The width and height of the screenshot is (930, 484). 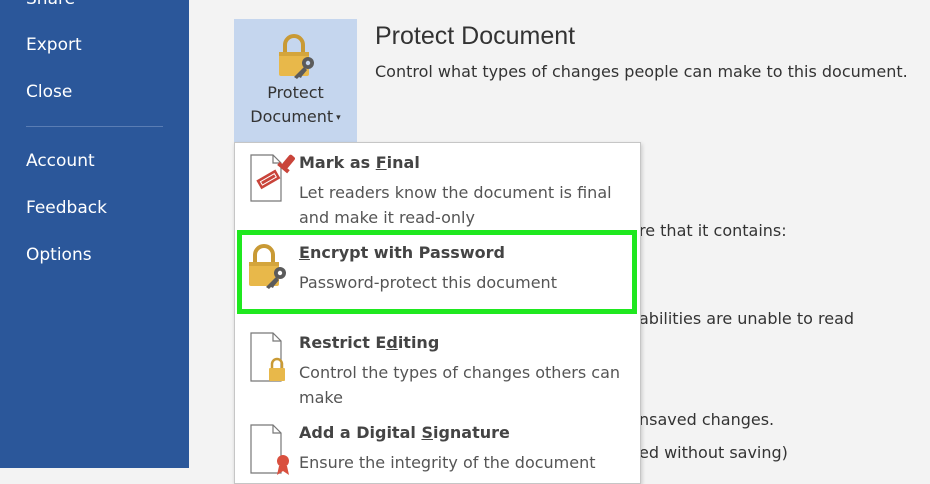 What do you see at coordinates (343, 342) in the screenshot?
I see `menu-title-part: Restrict E` at bounding box center [343, 342].